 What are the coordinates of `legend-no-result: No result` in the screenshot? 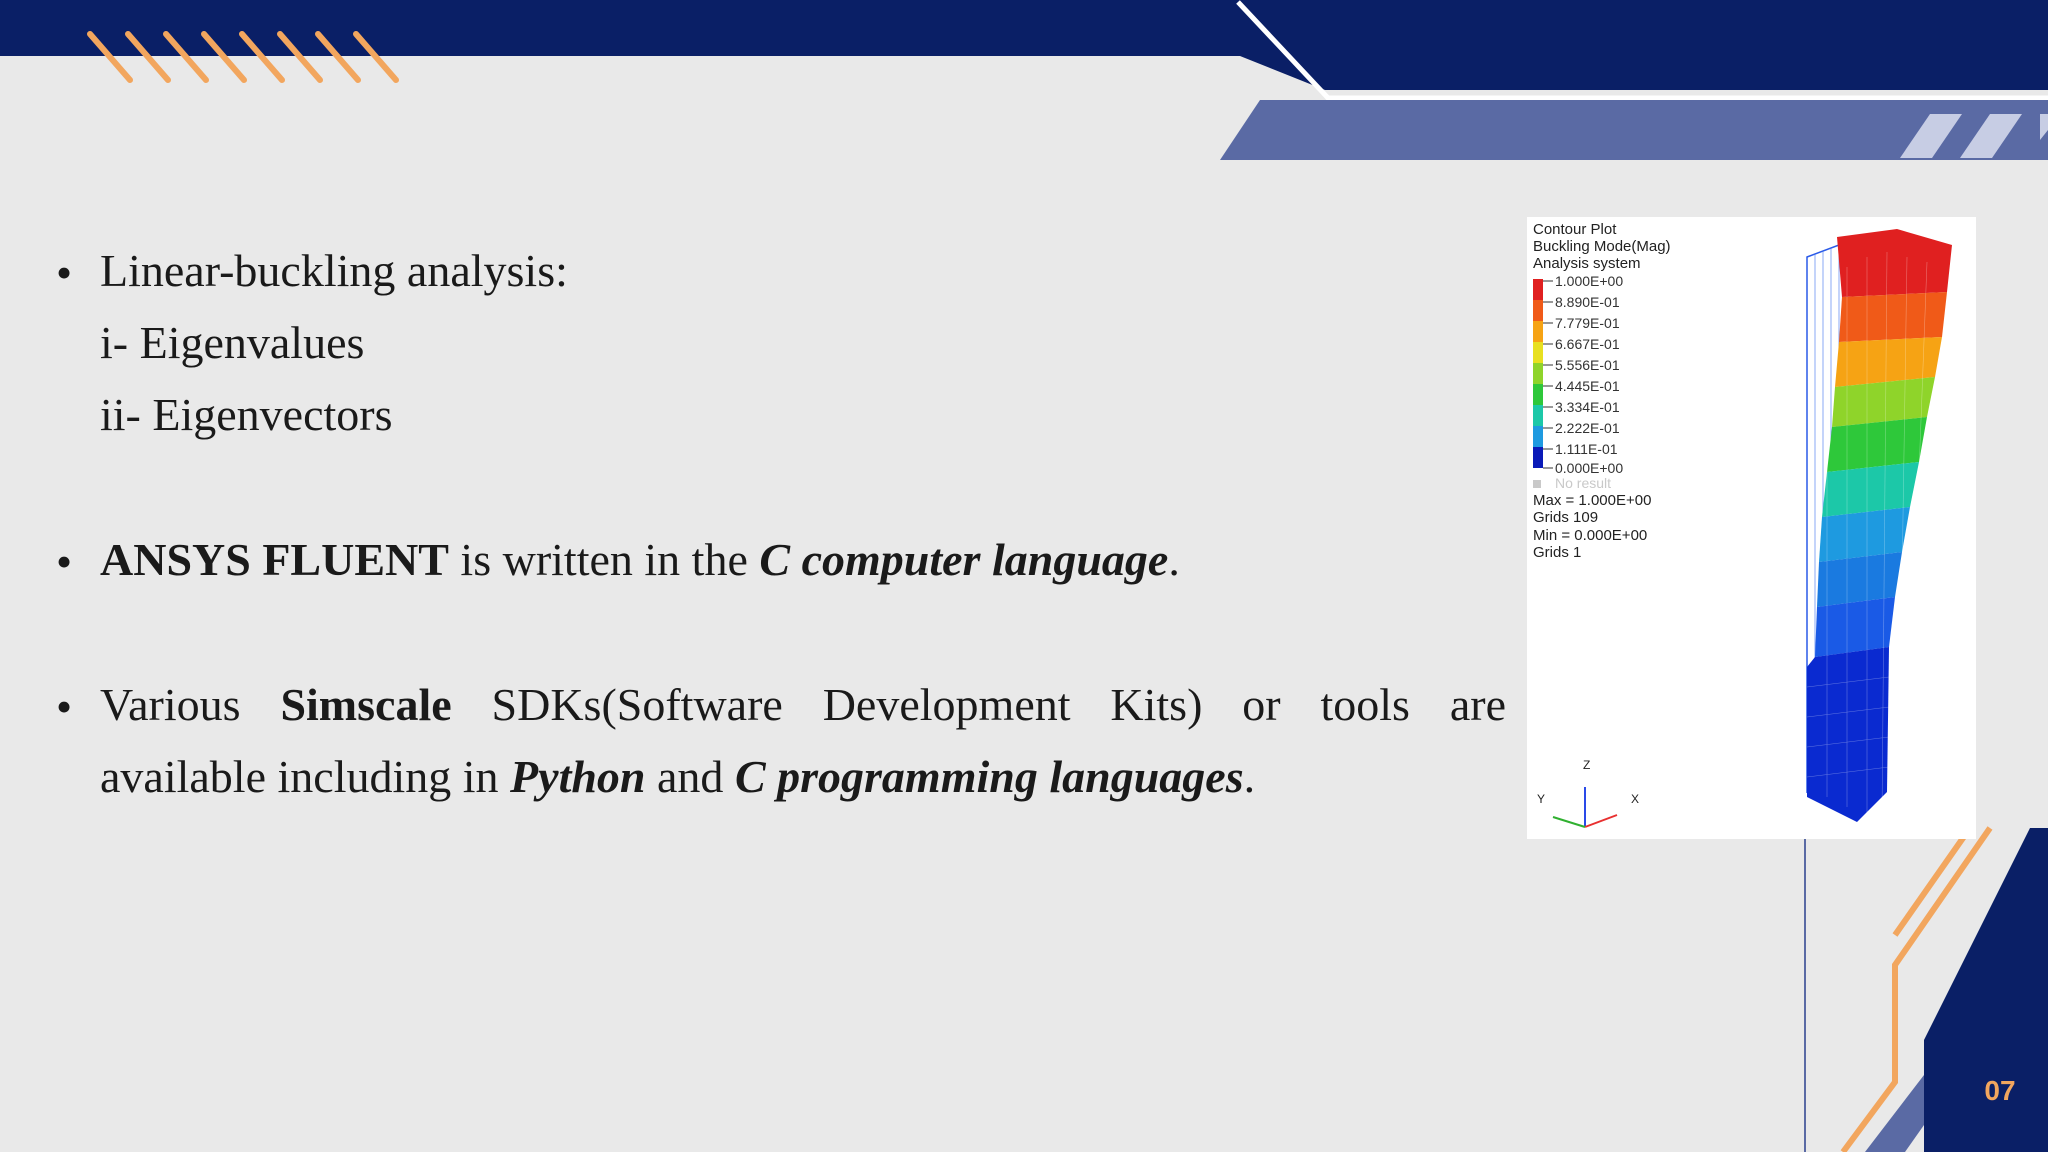 It's located at (1583, 483).